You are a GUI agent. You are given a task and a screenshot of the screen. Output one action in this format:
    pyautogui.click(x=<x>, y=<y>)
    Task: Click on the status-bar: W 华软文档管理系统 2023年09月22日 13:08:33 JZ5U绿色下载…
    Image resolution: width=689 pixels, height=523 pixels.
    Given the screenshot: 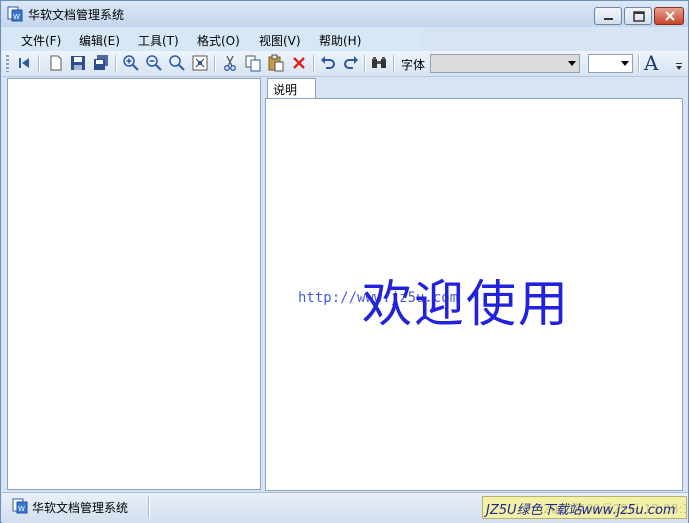 What is the action you would take?
    pyautogui.click(x=345, y=507)
    